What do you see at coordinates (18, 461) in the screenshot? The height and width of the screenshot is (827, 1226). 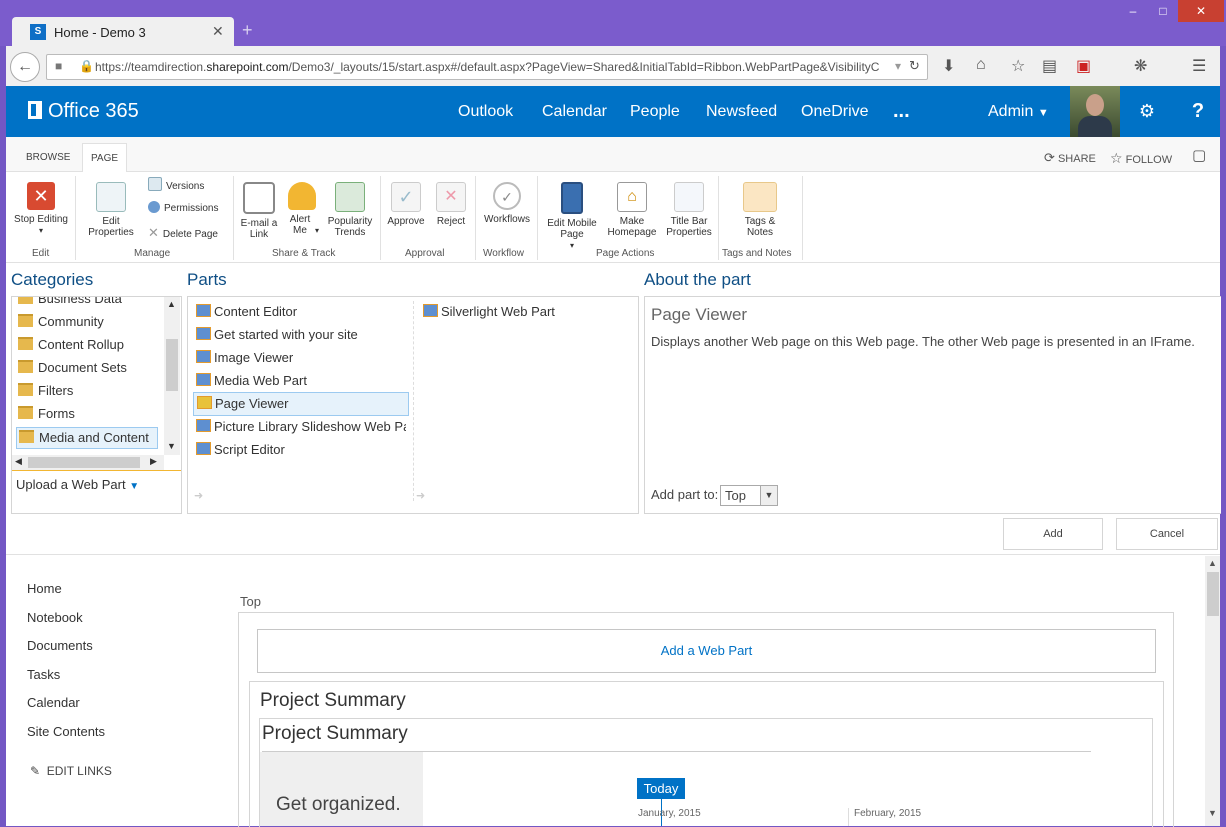 I see `scroll-left-icon: ◀` at bounding box center [18, 461].